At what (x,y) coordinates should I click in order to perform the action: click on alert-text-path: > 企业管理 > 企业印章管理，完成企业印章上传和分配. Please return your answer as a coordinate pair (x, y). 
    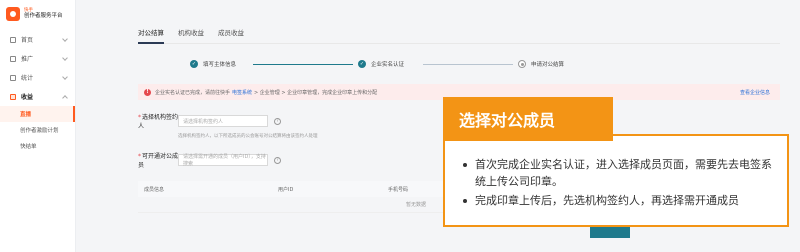
    Looking at the image, I should click on (316, 92).